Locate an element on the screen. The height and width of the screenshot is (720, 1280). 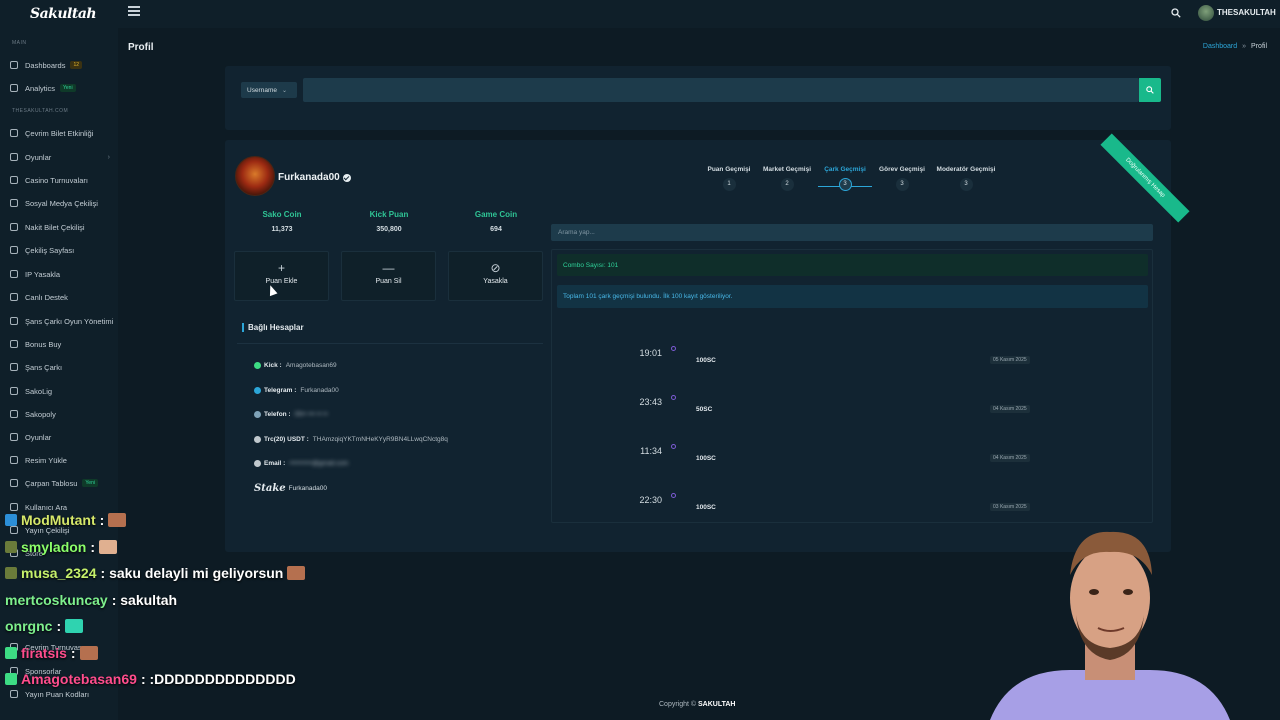
history-search-input is located at coordinates (852, 232).